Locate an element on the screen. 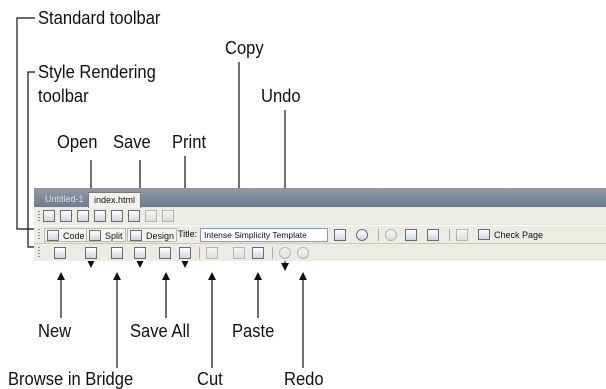 This screenshot has width=606, height=389. no-browser-check-errors-icon is located at coordinates (340, 235).